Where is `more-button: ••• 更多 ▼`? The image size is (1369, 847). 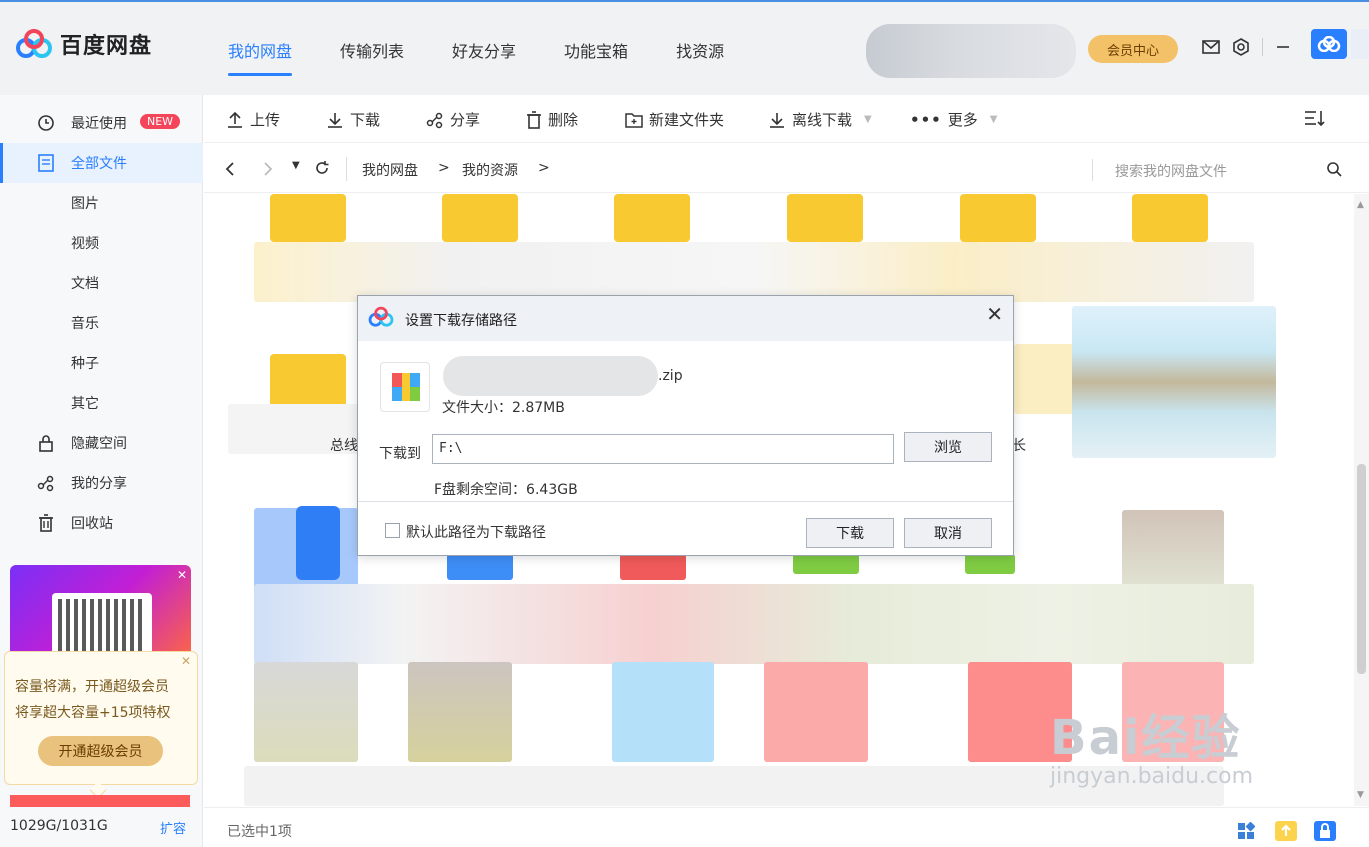 more-button: ••• 更多 ▼ is located at coordinates (953, 119).